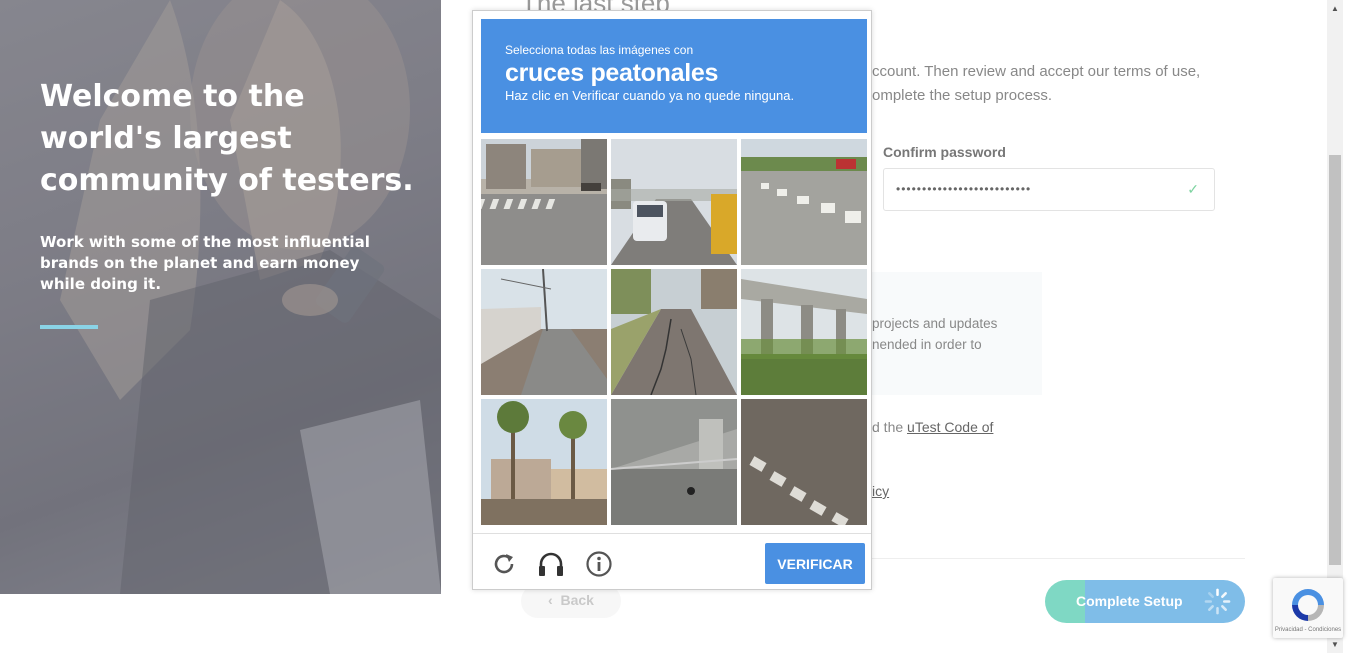  What do you see at coordinates (550, 600) in the screenshot?
I see `chevron-left-icon: ‹` at bounding box center [550, 600].